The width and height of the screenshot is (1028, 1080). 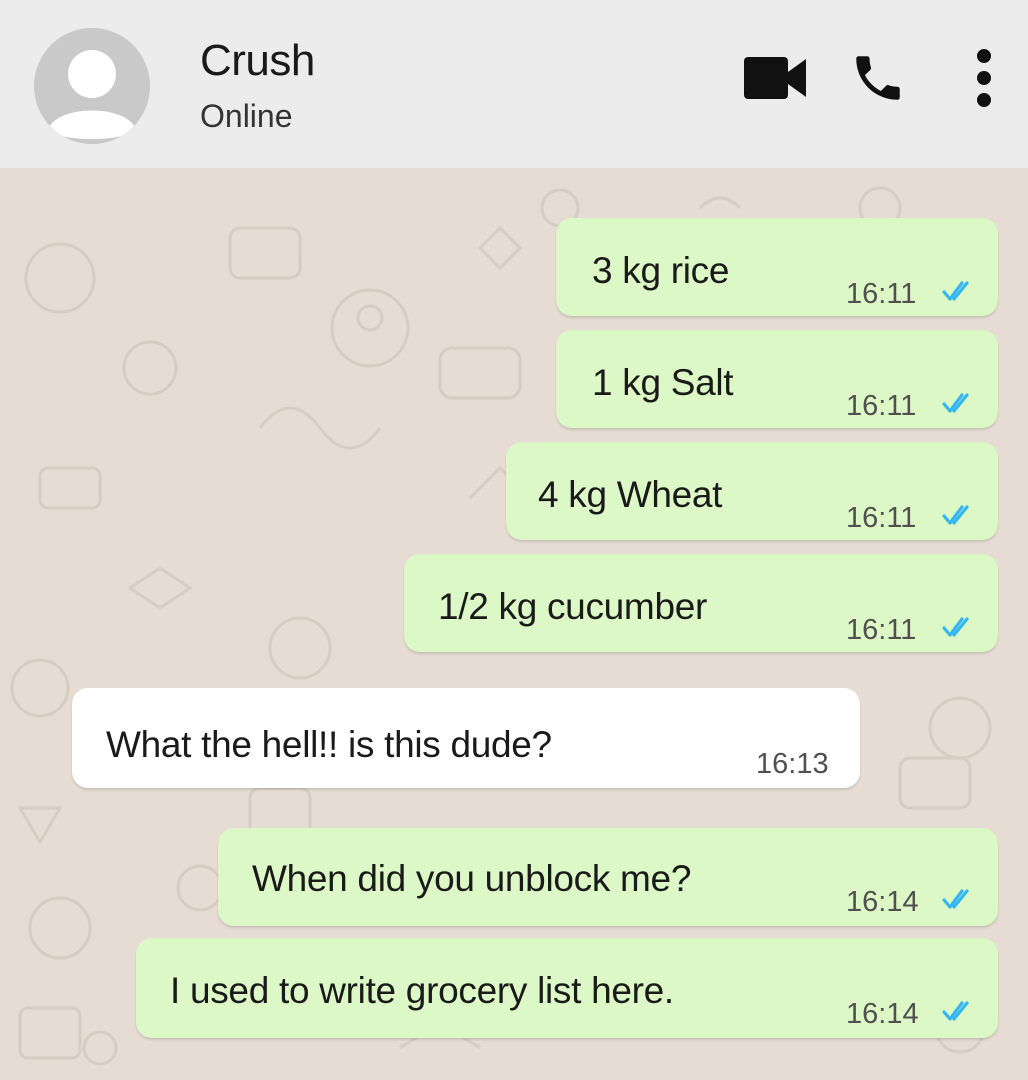 I want to click on more-vertical-icon, so click(x=984, y=78).